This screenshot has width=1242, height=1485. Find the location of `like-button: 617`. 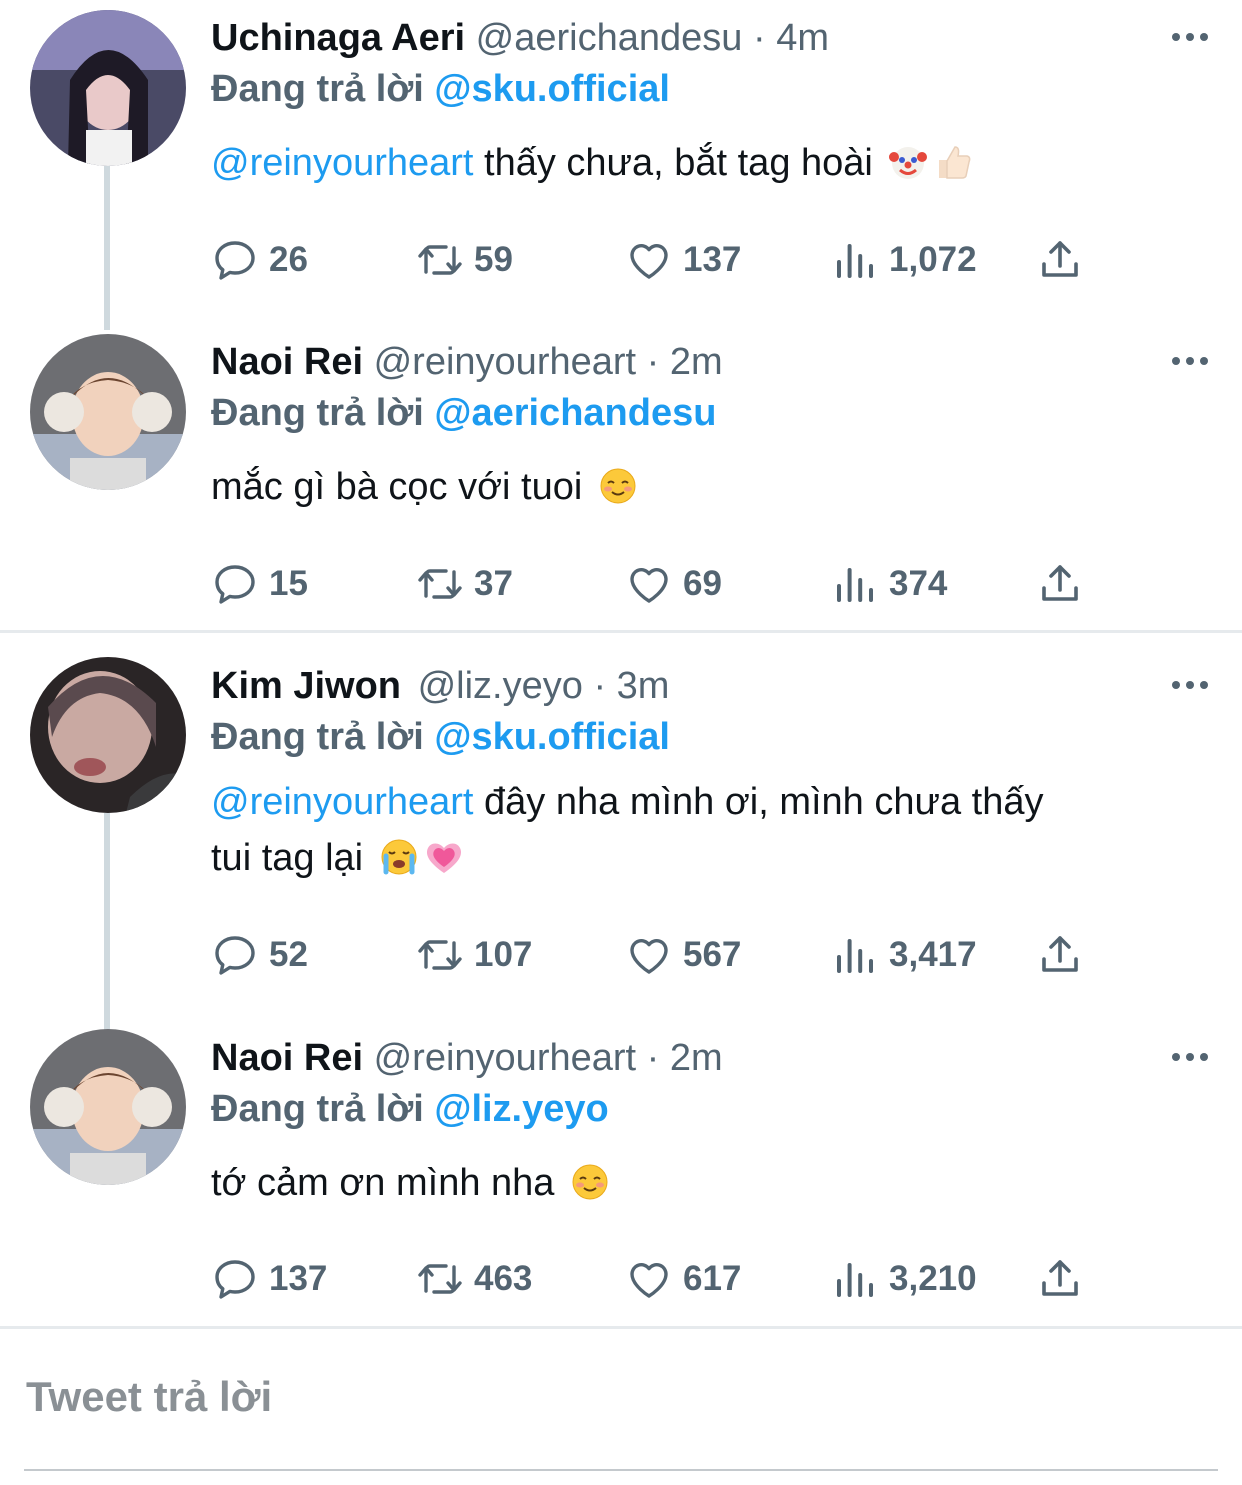

like-button: 617 is located at coordinates (683, 1279).